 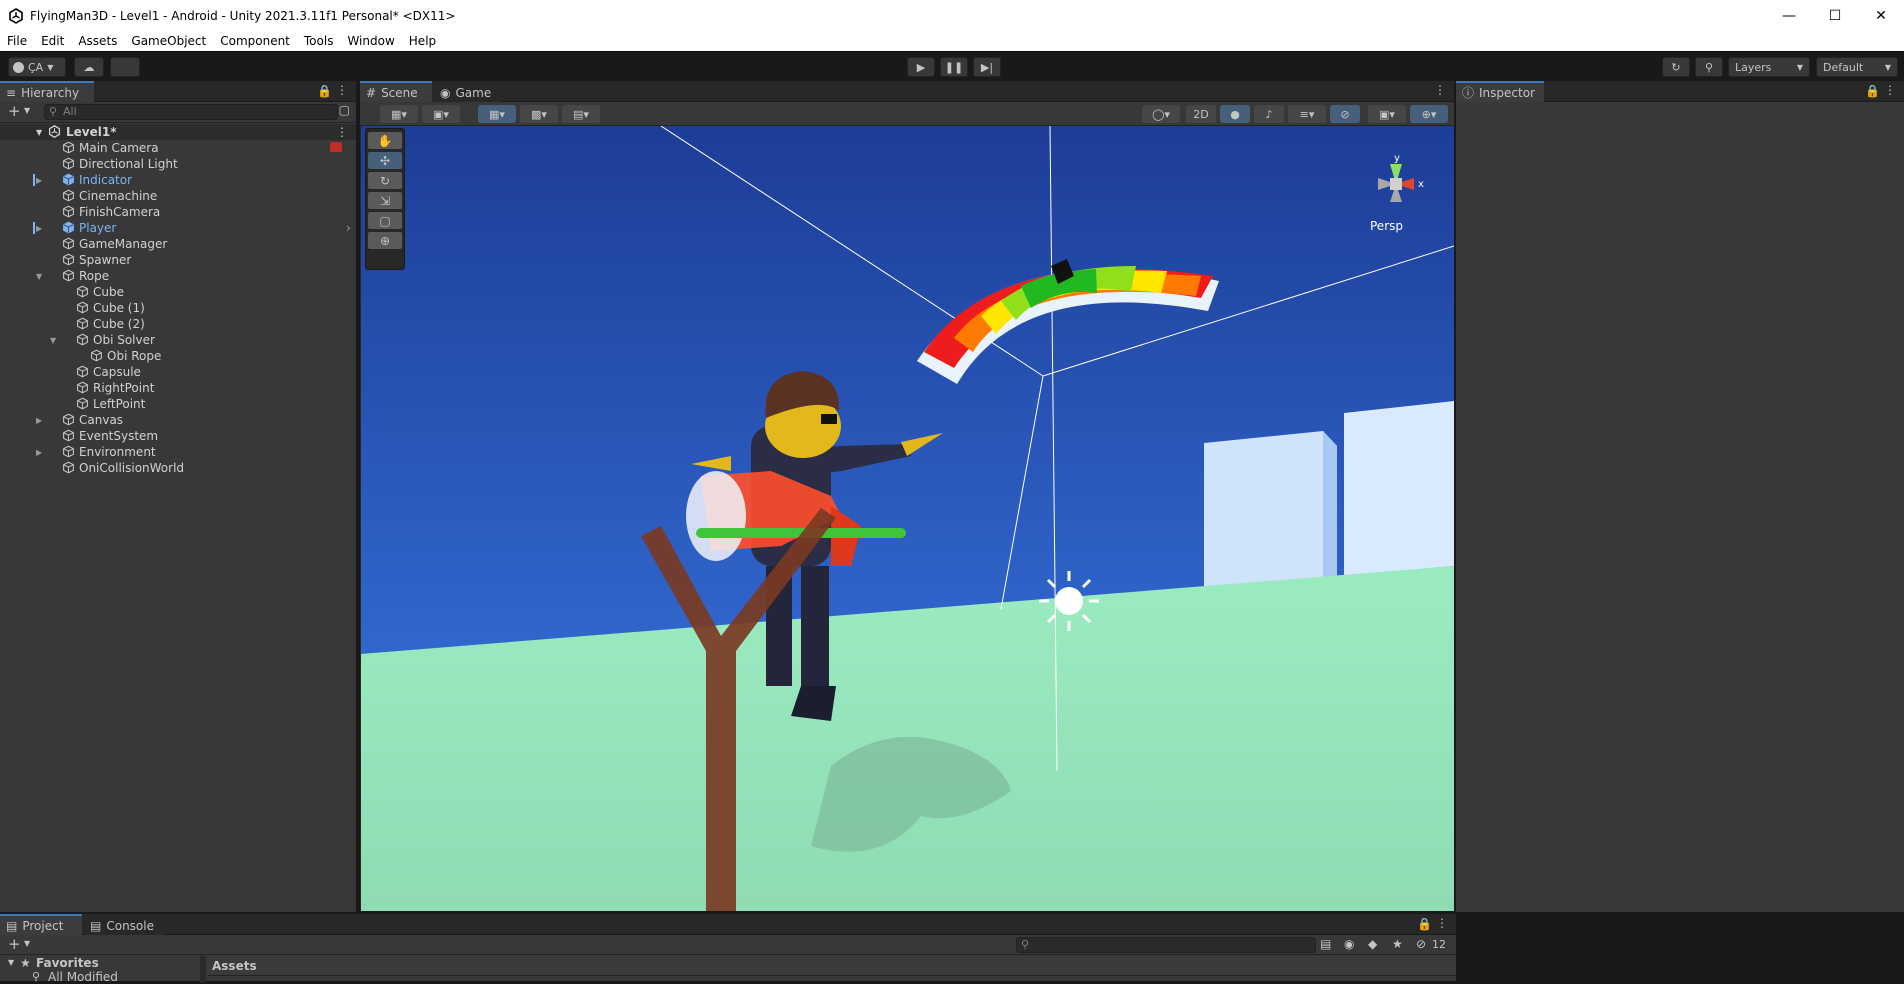 What do you see at coordinates (178, 244) in the screenshot?
I see `hierarchy-item: GameManager` at bounding box center [178, 244].